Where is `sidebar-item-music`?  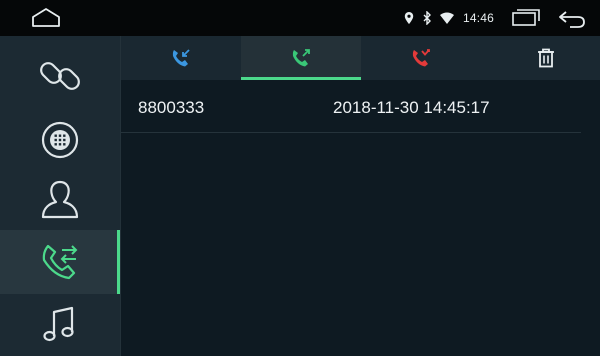
sidebar-item-music is located at coordinates (60, 324).